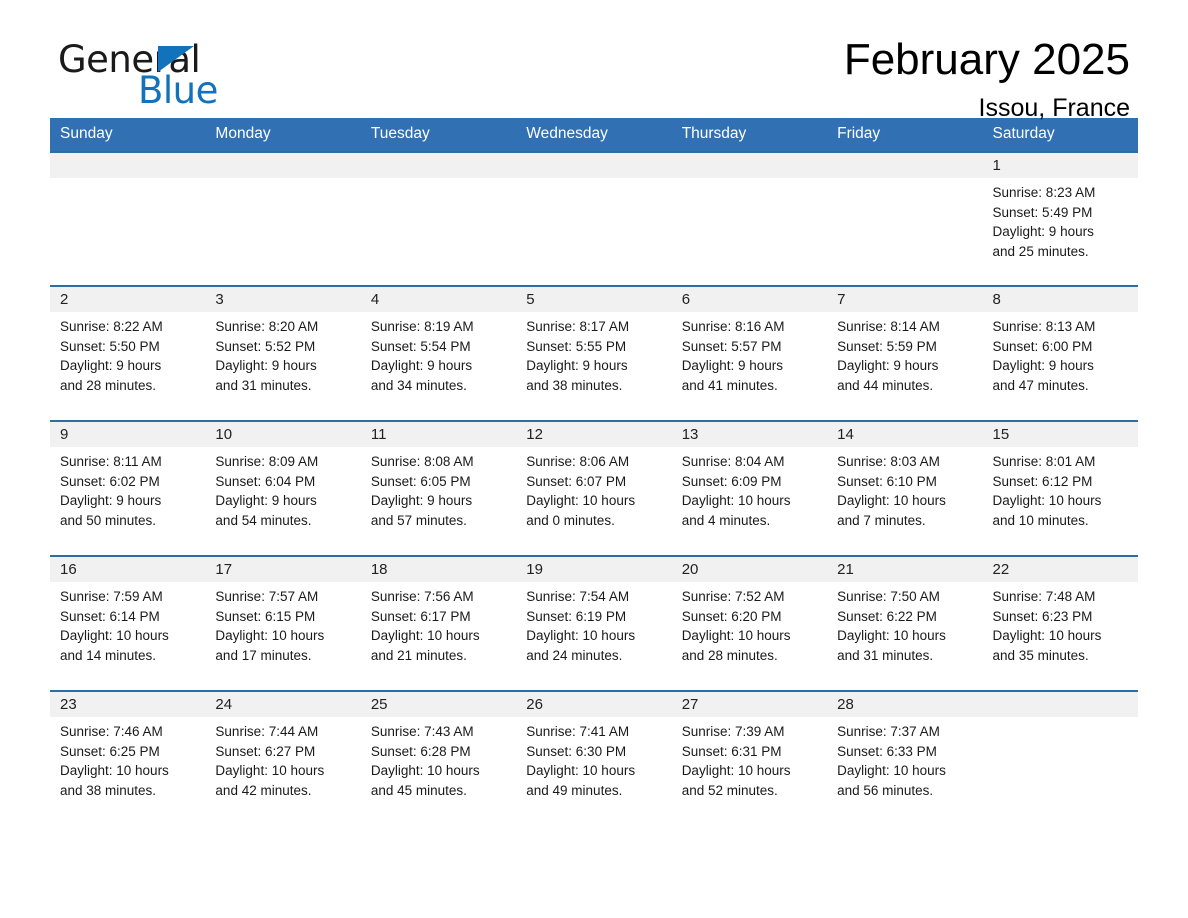  What do you see at coordinates (905, 434) in the screenshot?
I see `day-number: 14` at bounding box center [905, 434].